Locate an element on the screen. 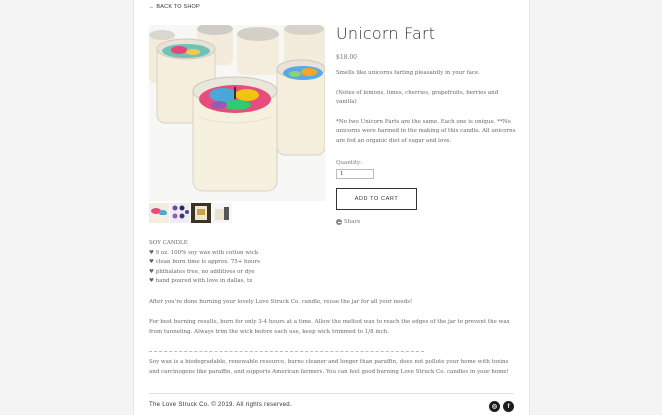 The height and width of the screenshot is (415, 662). share-button: Share is located at coordinates (348, 222).